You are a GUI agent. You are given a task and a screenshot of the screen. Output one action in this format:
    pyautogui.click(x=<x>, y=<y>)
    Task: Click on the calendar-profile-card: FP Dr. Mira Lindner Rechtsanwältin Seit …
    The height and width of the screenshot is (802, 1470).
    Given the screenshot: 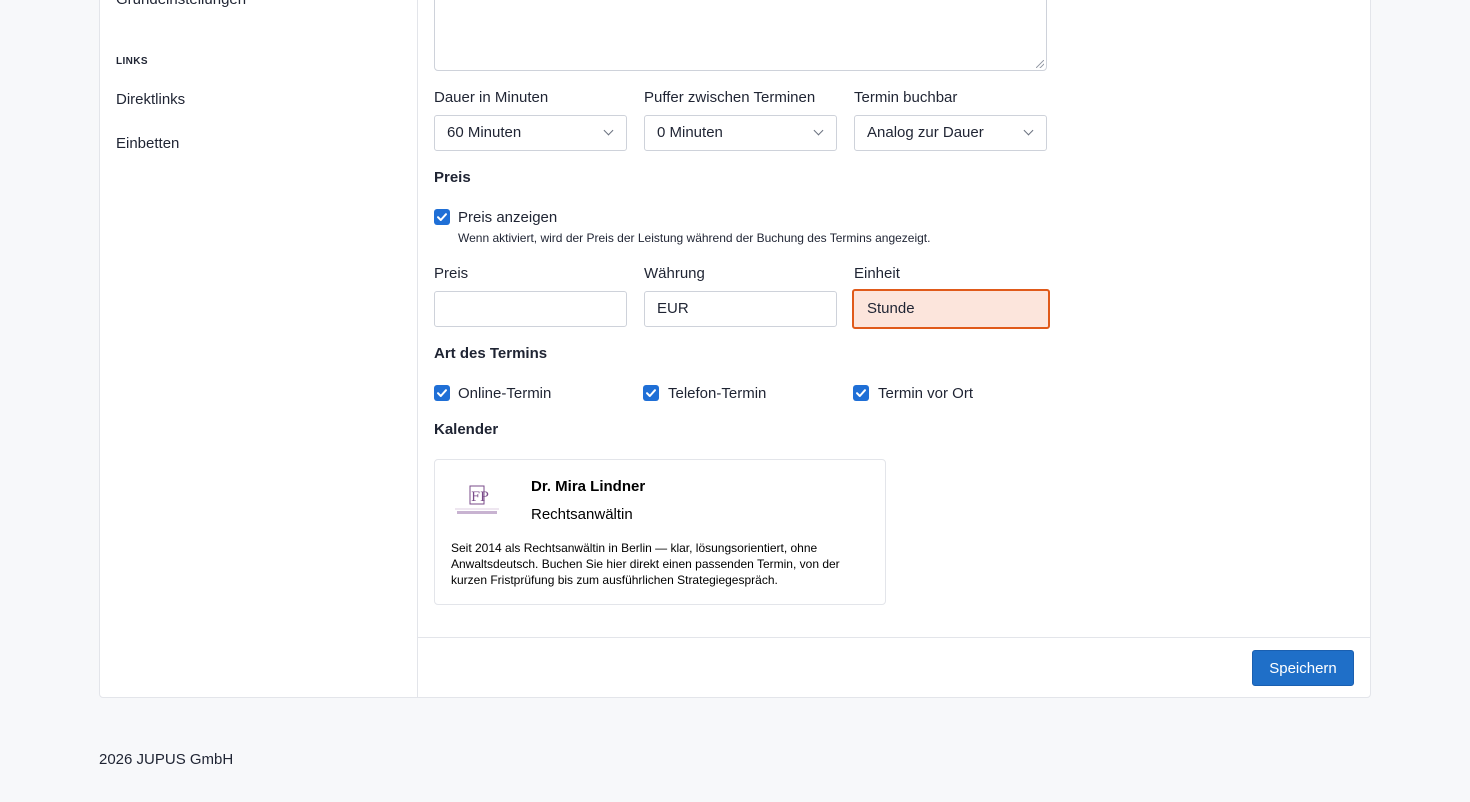 What is the action you would take?
    pyautogui.click(x=660, y=532)
    